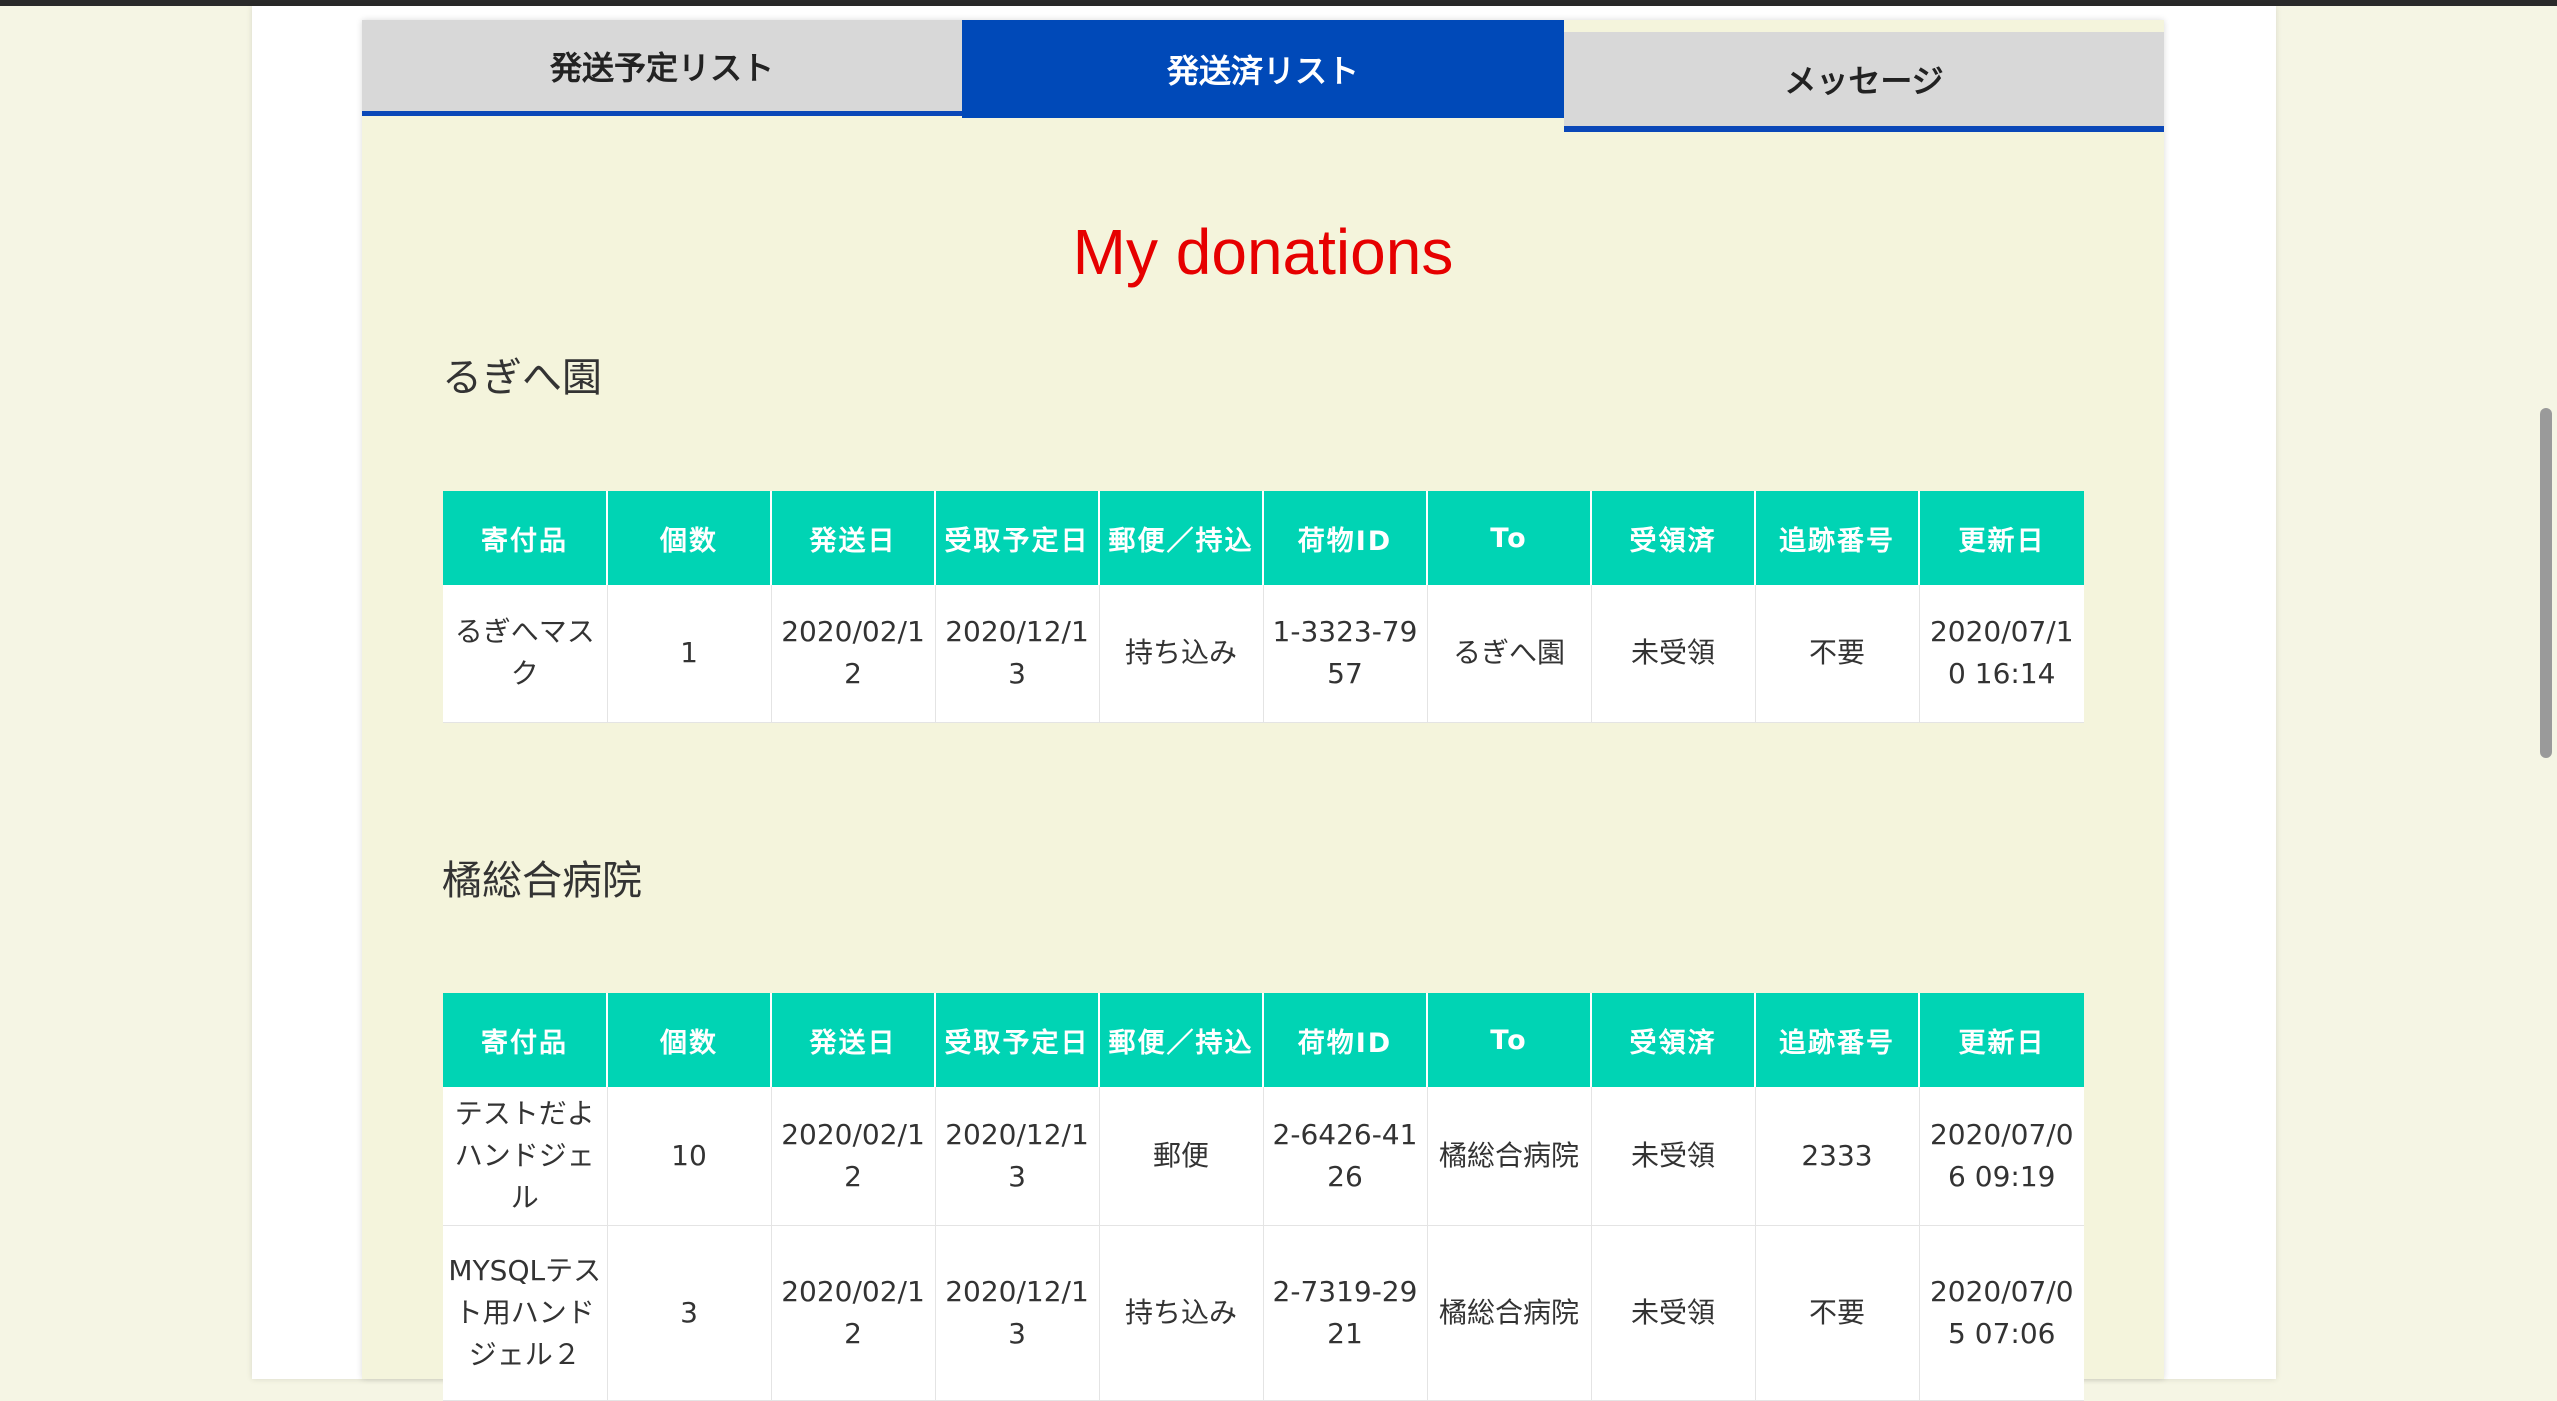  Describe the element at coordinates (689, 654) in the screenshot. I see `cell-quantity: 1` at that location.